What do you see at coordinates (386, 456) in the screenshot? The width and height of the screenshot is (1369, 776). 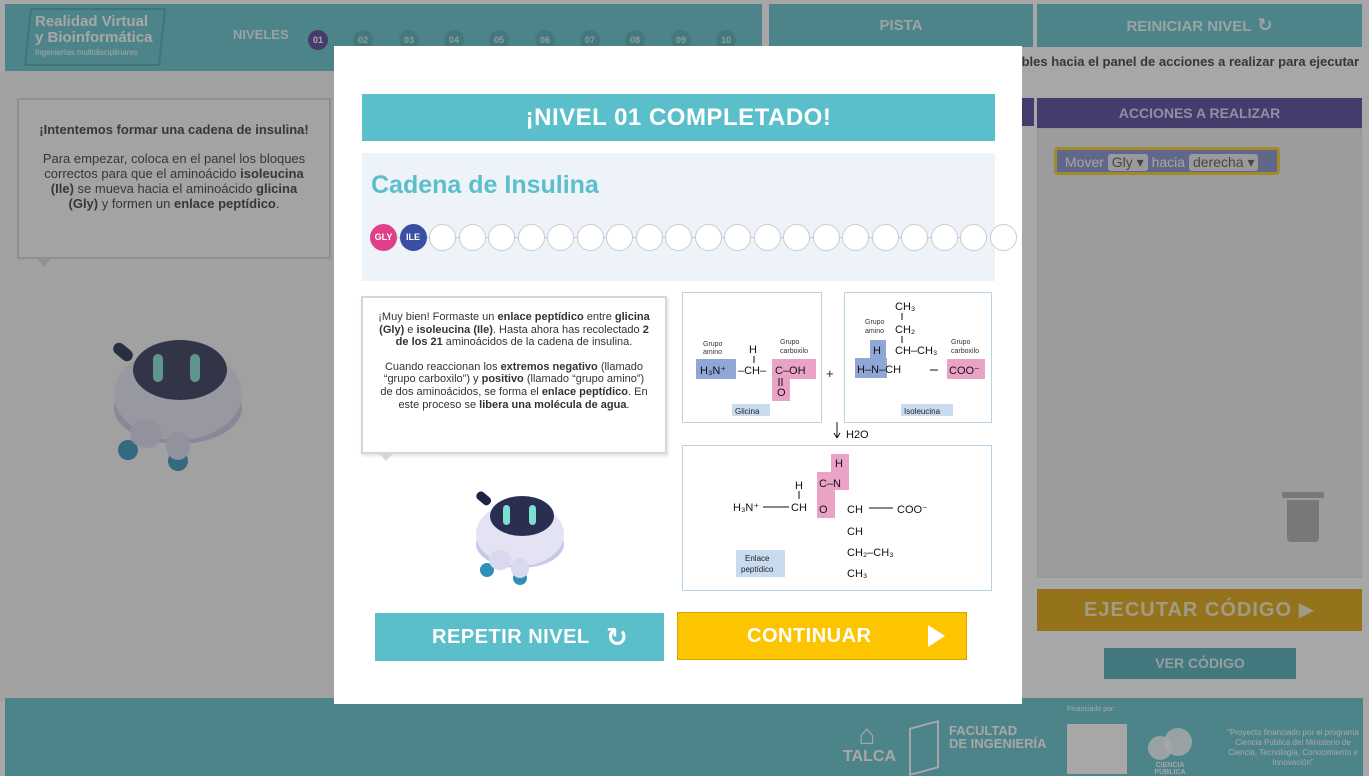 I see `bubble-tail` at bounding box center [386, 456].